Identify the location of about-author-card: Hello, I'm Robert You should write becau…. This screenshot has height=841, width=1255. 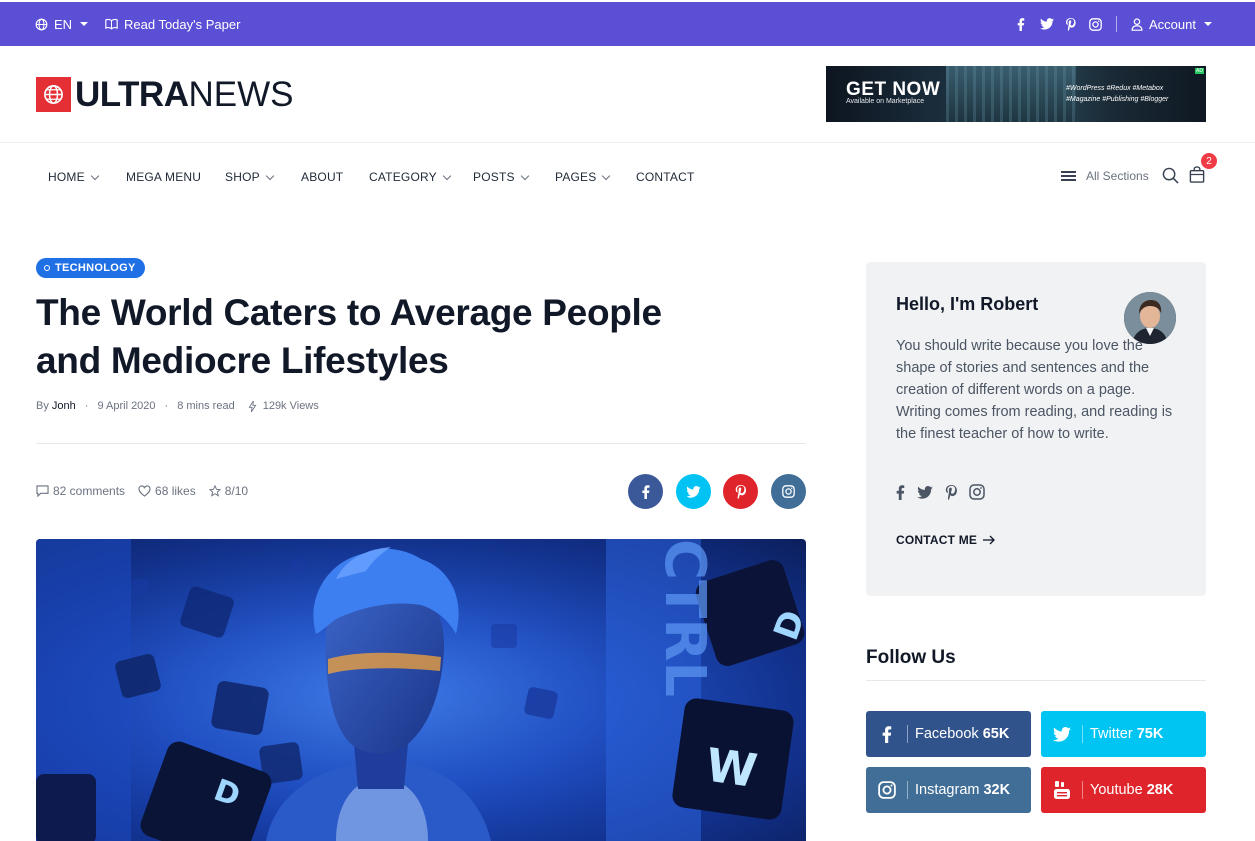
(1036, 429).